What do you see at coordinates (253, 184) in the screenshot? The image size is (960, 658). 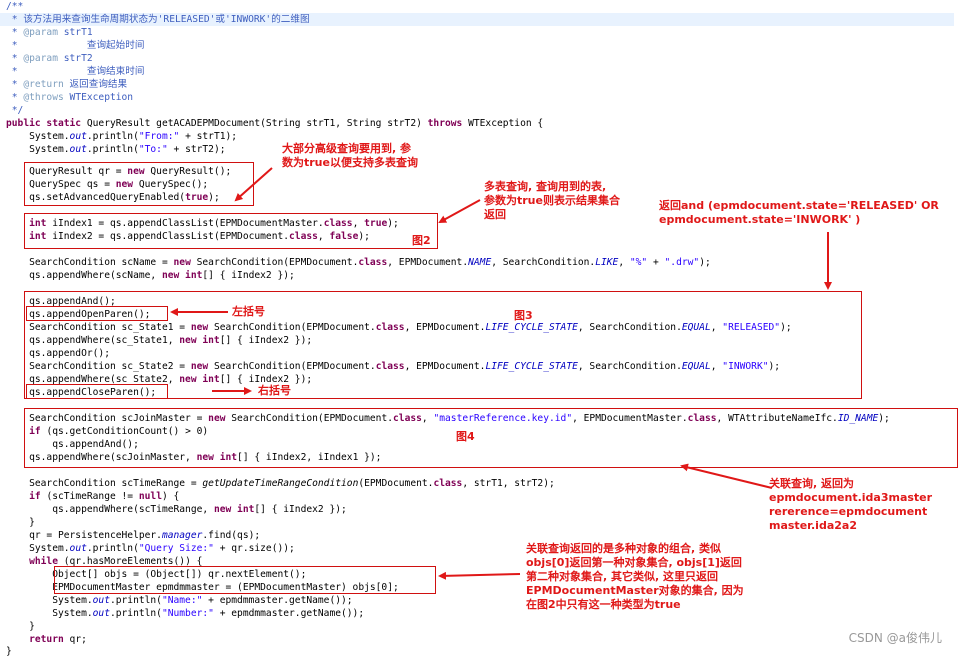 I see `arrow-to-advanced-query` at bounding box center [253, 184].